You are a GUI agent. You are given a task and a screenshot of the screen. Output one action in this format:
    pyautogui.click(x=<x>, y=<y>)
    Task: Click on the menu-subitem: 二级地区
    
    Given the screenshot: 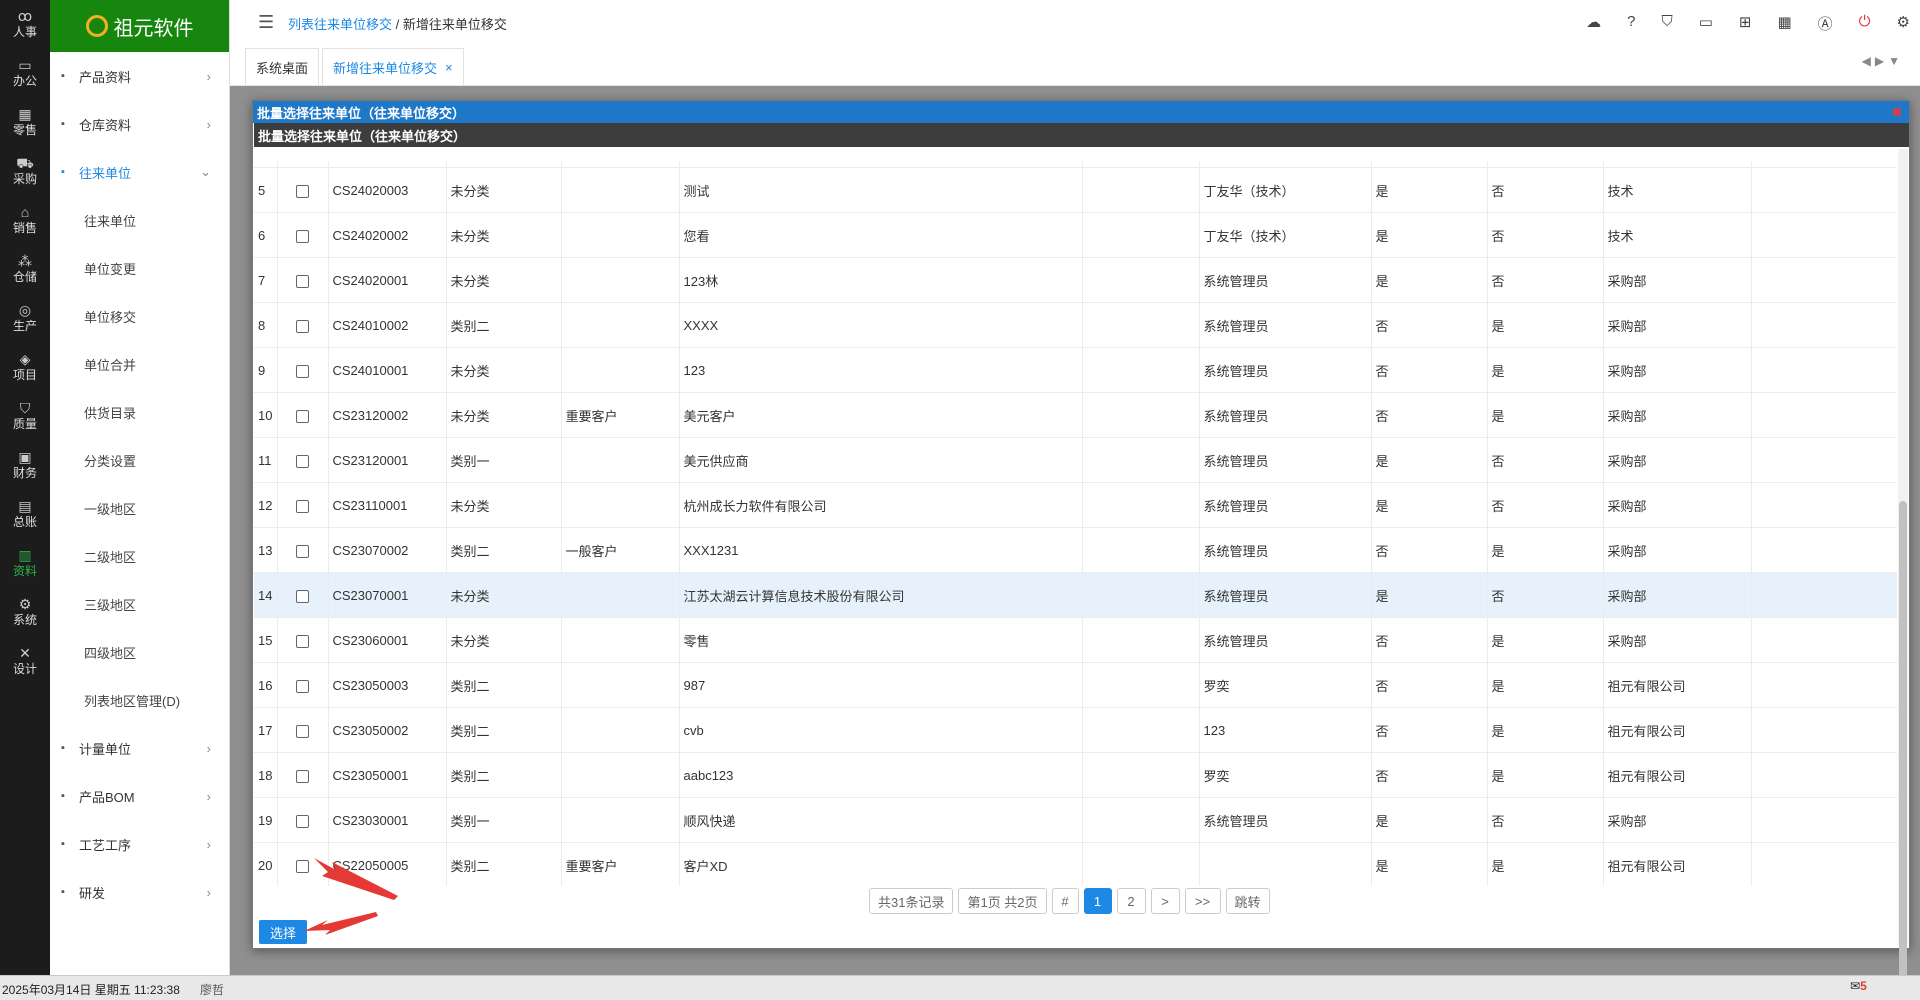 What is the action you would take?
    pyautogui.click(x=139, y=556)
    